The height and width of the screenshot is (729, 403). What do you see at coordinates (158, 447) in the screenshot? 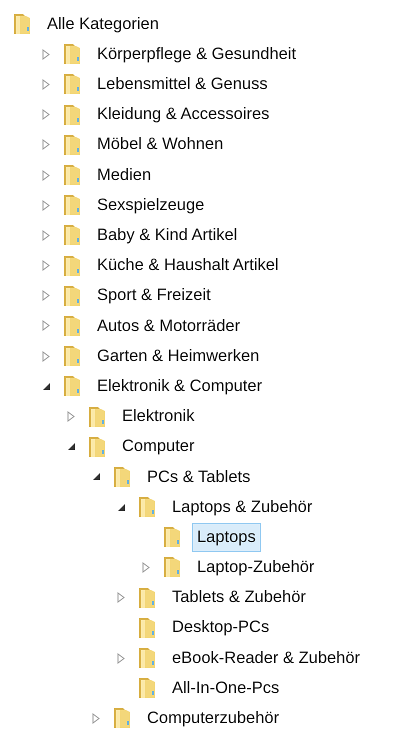
I see `tree-item: Computer` at bounding box center [158, 447].